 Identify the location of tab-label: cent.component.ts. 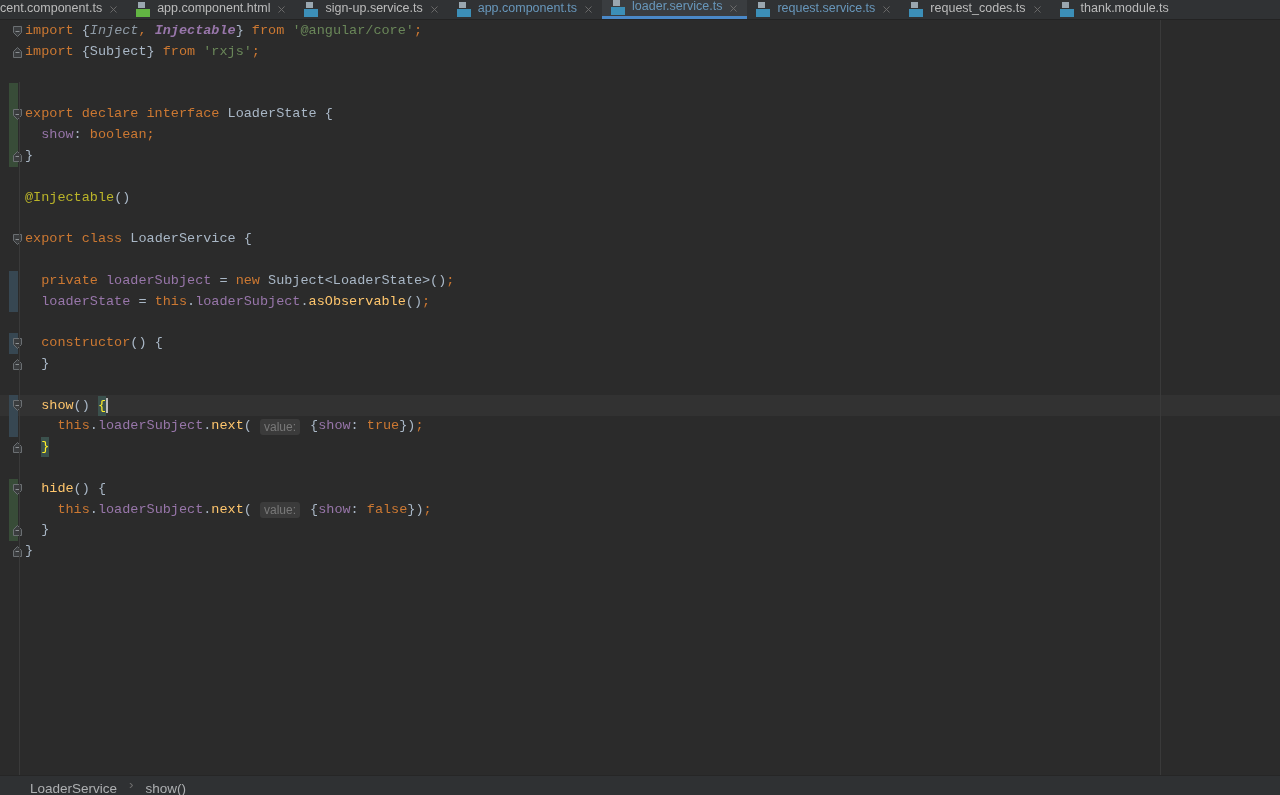
(51, 8).